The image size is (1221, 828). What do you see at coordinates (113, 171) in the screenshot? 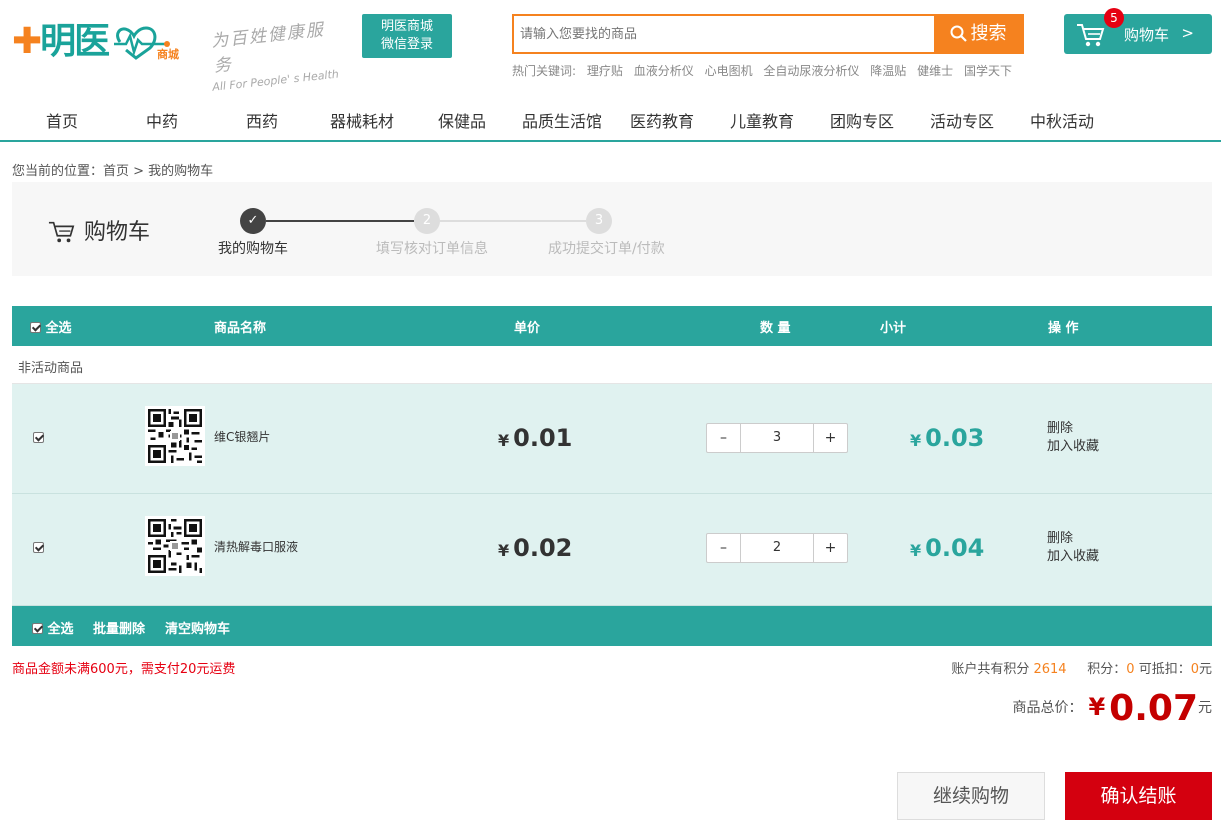
I see `breadcrumb: 您当前的位置：首页 > 我的购物车` at bounding box center [113, 171].